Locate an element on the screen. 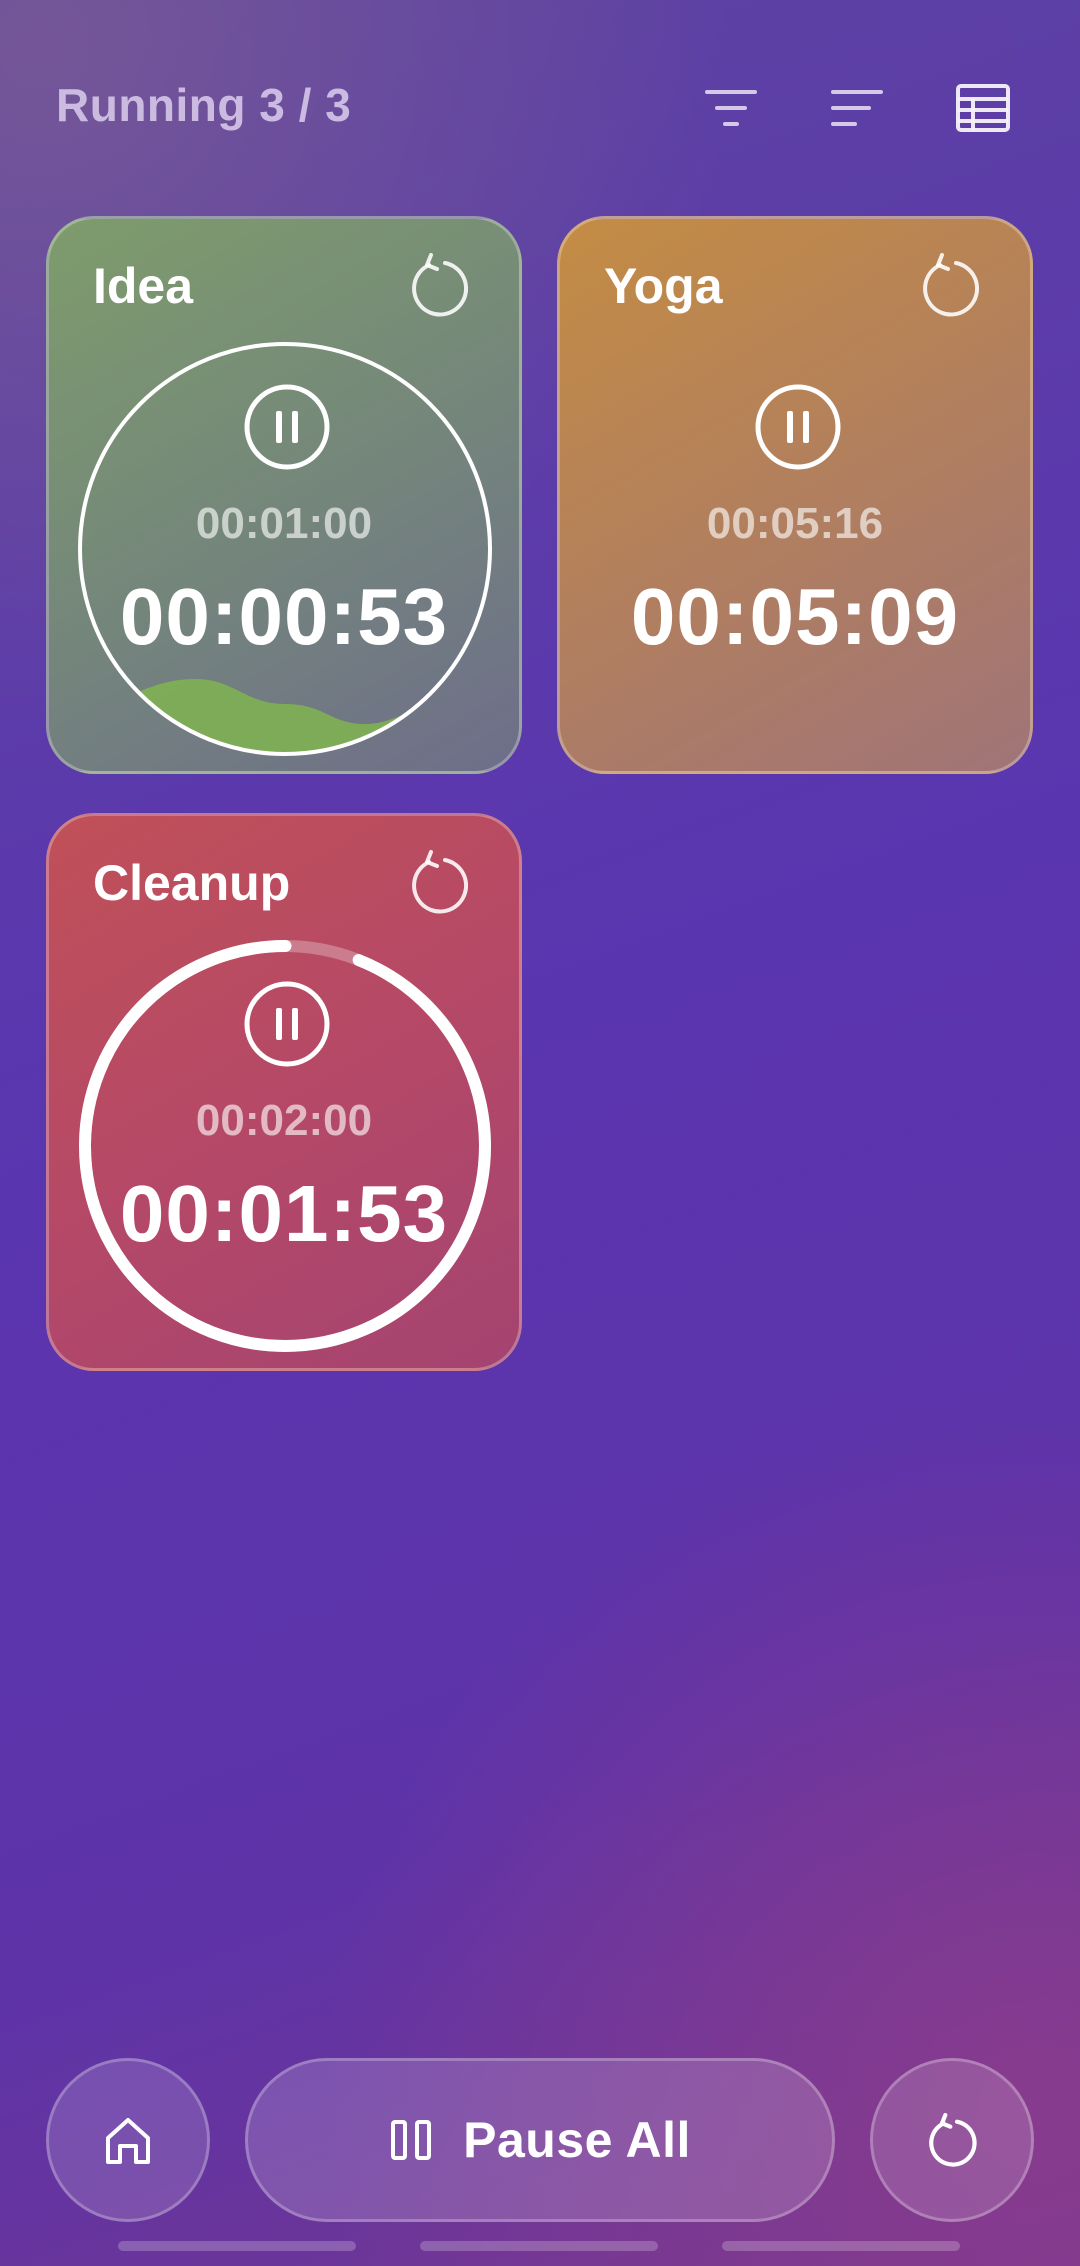 This screenshot has height=2266, width=1080. timer-card-idea: Idea 00:01:00 00:00:53 is located at coordinates (284, 495).